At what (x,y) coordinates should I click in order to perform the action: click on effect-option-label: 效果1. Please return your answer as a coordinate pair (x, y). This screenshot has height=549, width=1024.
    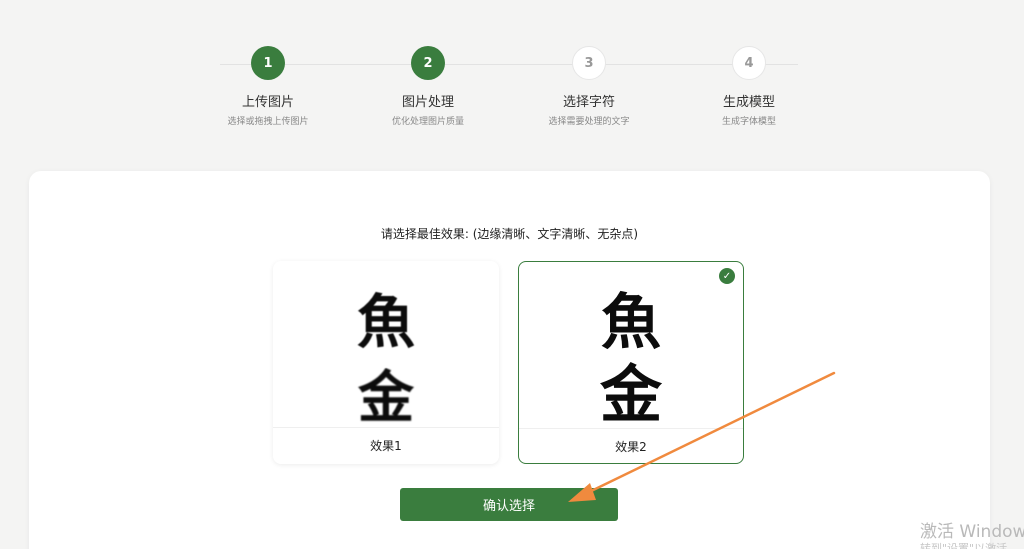
    Looking at the image, I should click on (386, 446).